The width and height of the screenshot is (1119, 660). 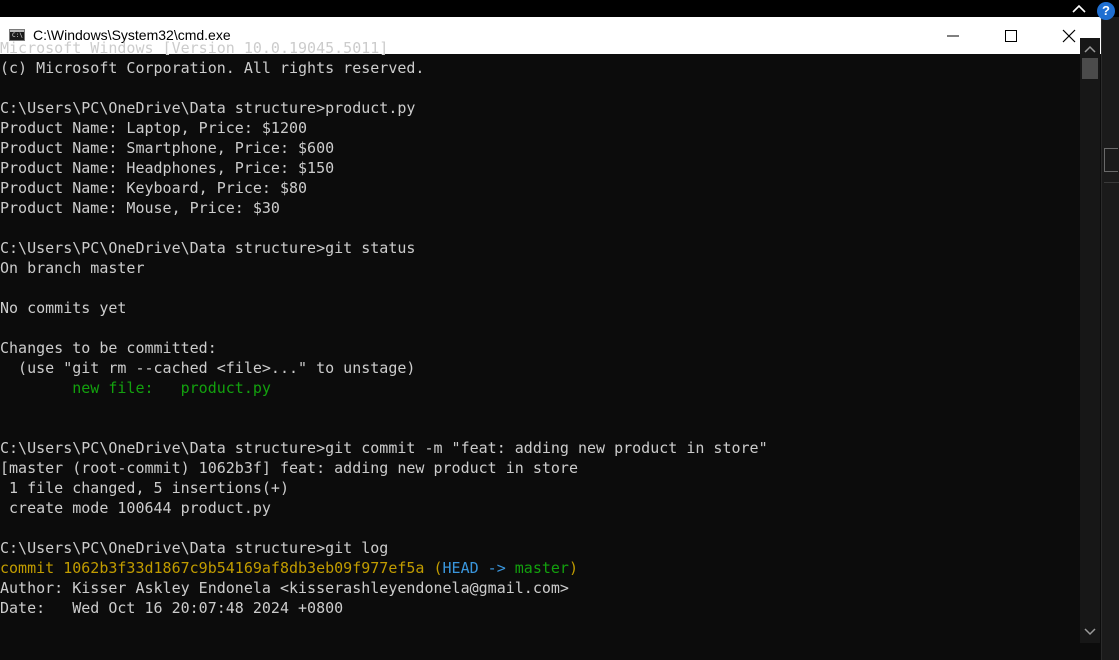 What do you see at coordinates (540, 168) in the screenshot?
I see `console-line: Product Name: Headphones, Price: $150` at bounding box center [540, 168].